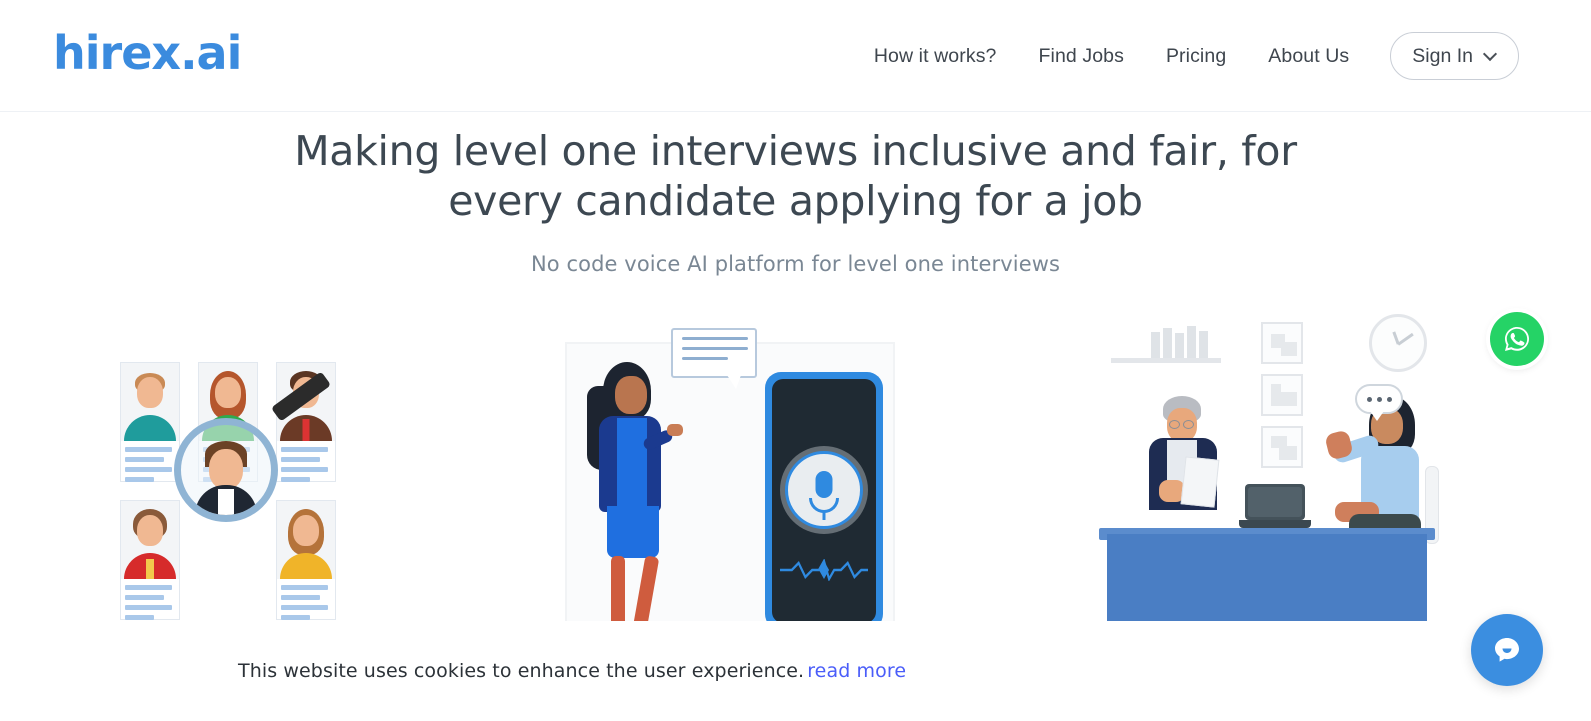 This screenshot has height=721, width=1591. I want to click on candidate-screening-illustration, so click(232, 465).